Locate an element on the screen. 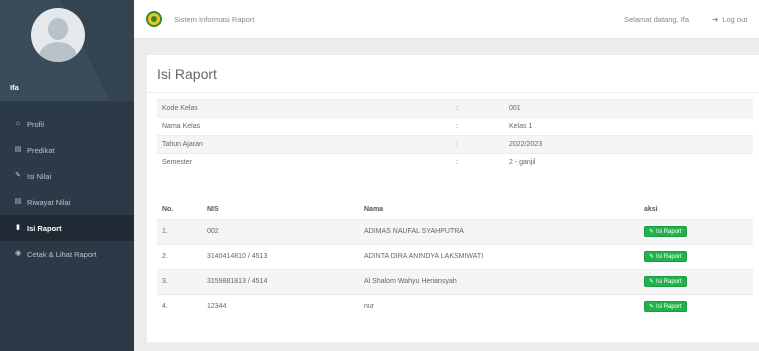 This screenshot has height=351, width=759. cell-no: 1. is located at coordinates (179, 231).